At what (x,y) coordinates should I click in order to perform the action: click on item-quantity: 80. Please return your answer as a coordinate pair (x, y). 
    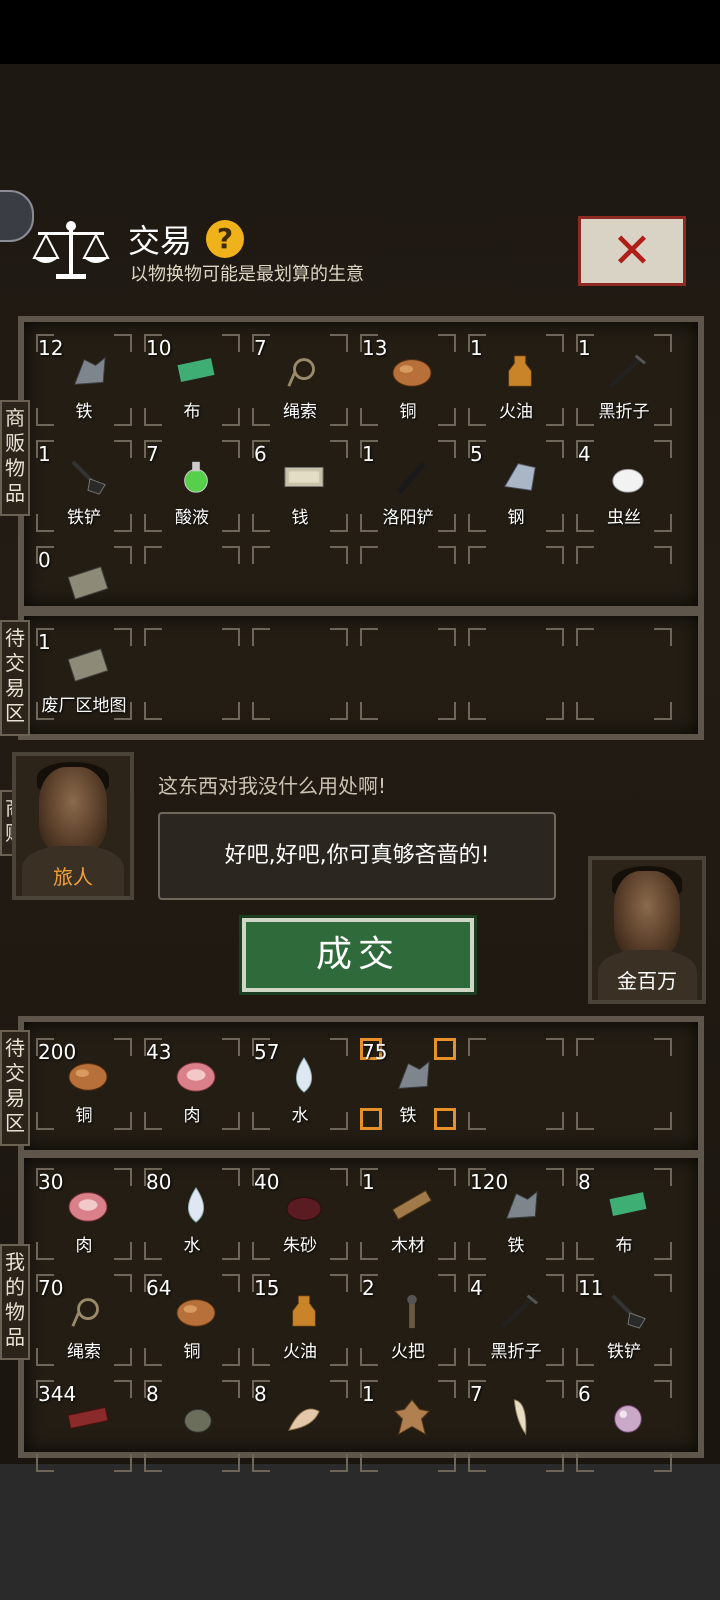
    Looking at the image, I should click on (159, 1182).